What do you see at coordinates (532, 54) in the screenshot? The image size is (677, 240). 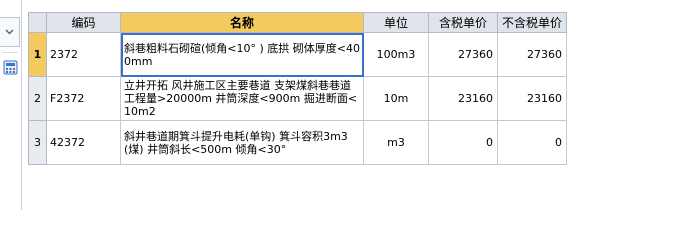 I see `price-notax-cell: 27360` at bounding box center [532, 54].